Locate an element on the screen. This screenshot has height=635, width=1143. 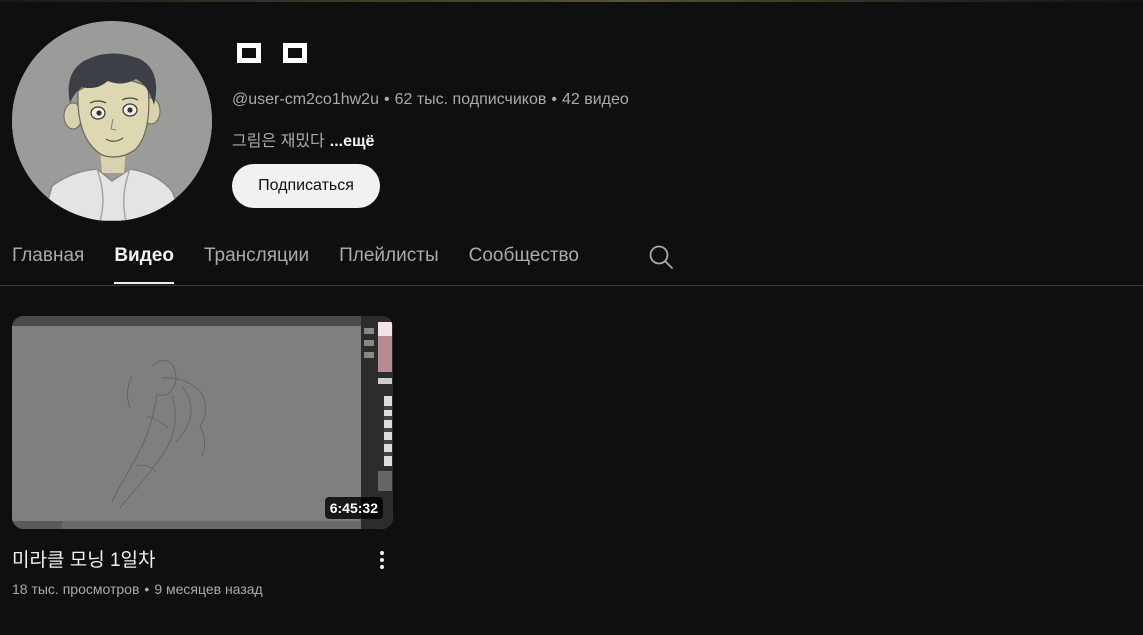
video-thumbnail: 6:45:32 is located at coordinates (202, 422).